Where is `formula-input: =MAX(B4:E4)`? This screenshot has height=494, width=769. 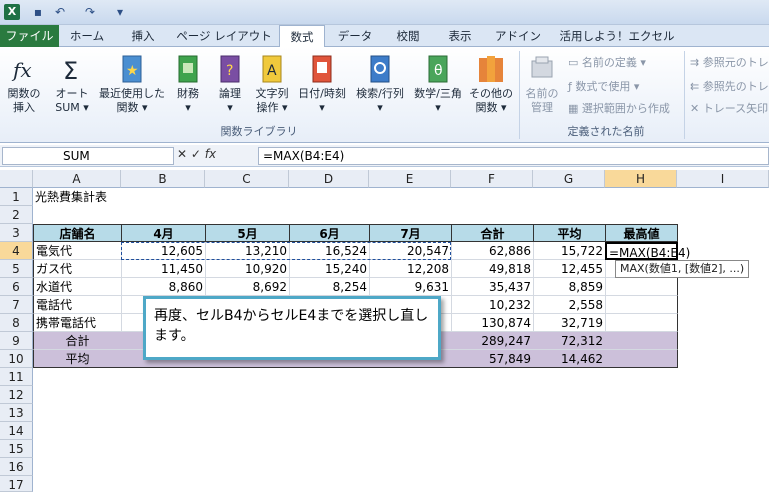
formula-input: =MAX(B4:E4) is located at coordinates (513, 156).